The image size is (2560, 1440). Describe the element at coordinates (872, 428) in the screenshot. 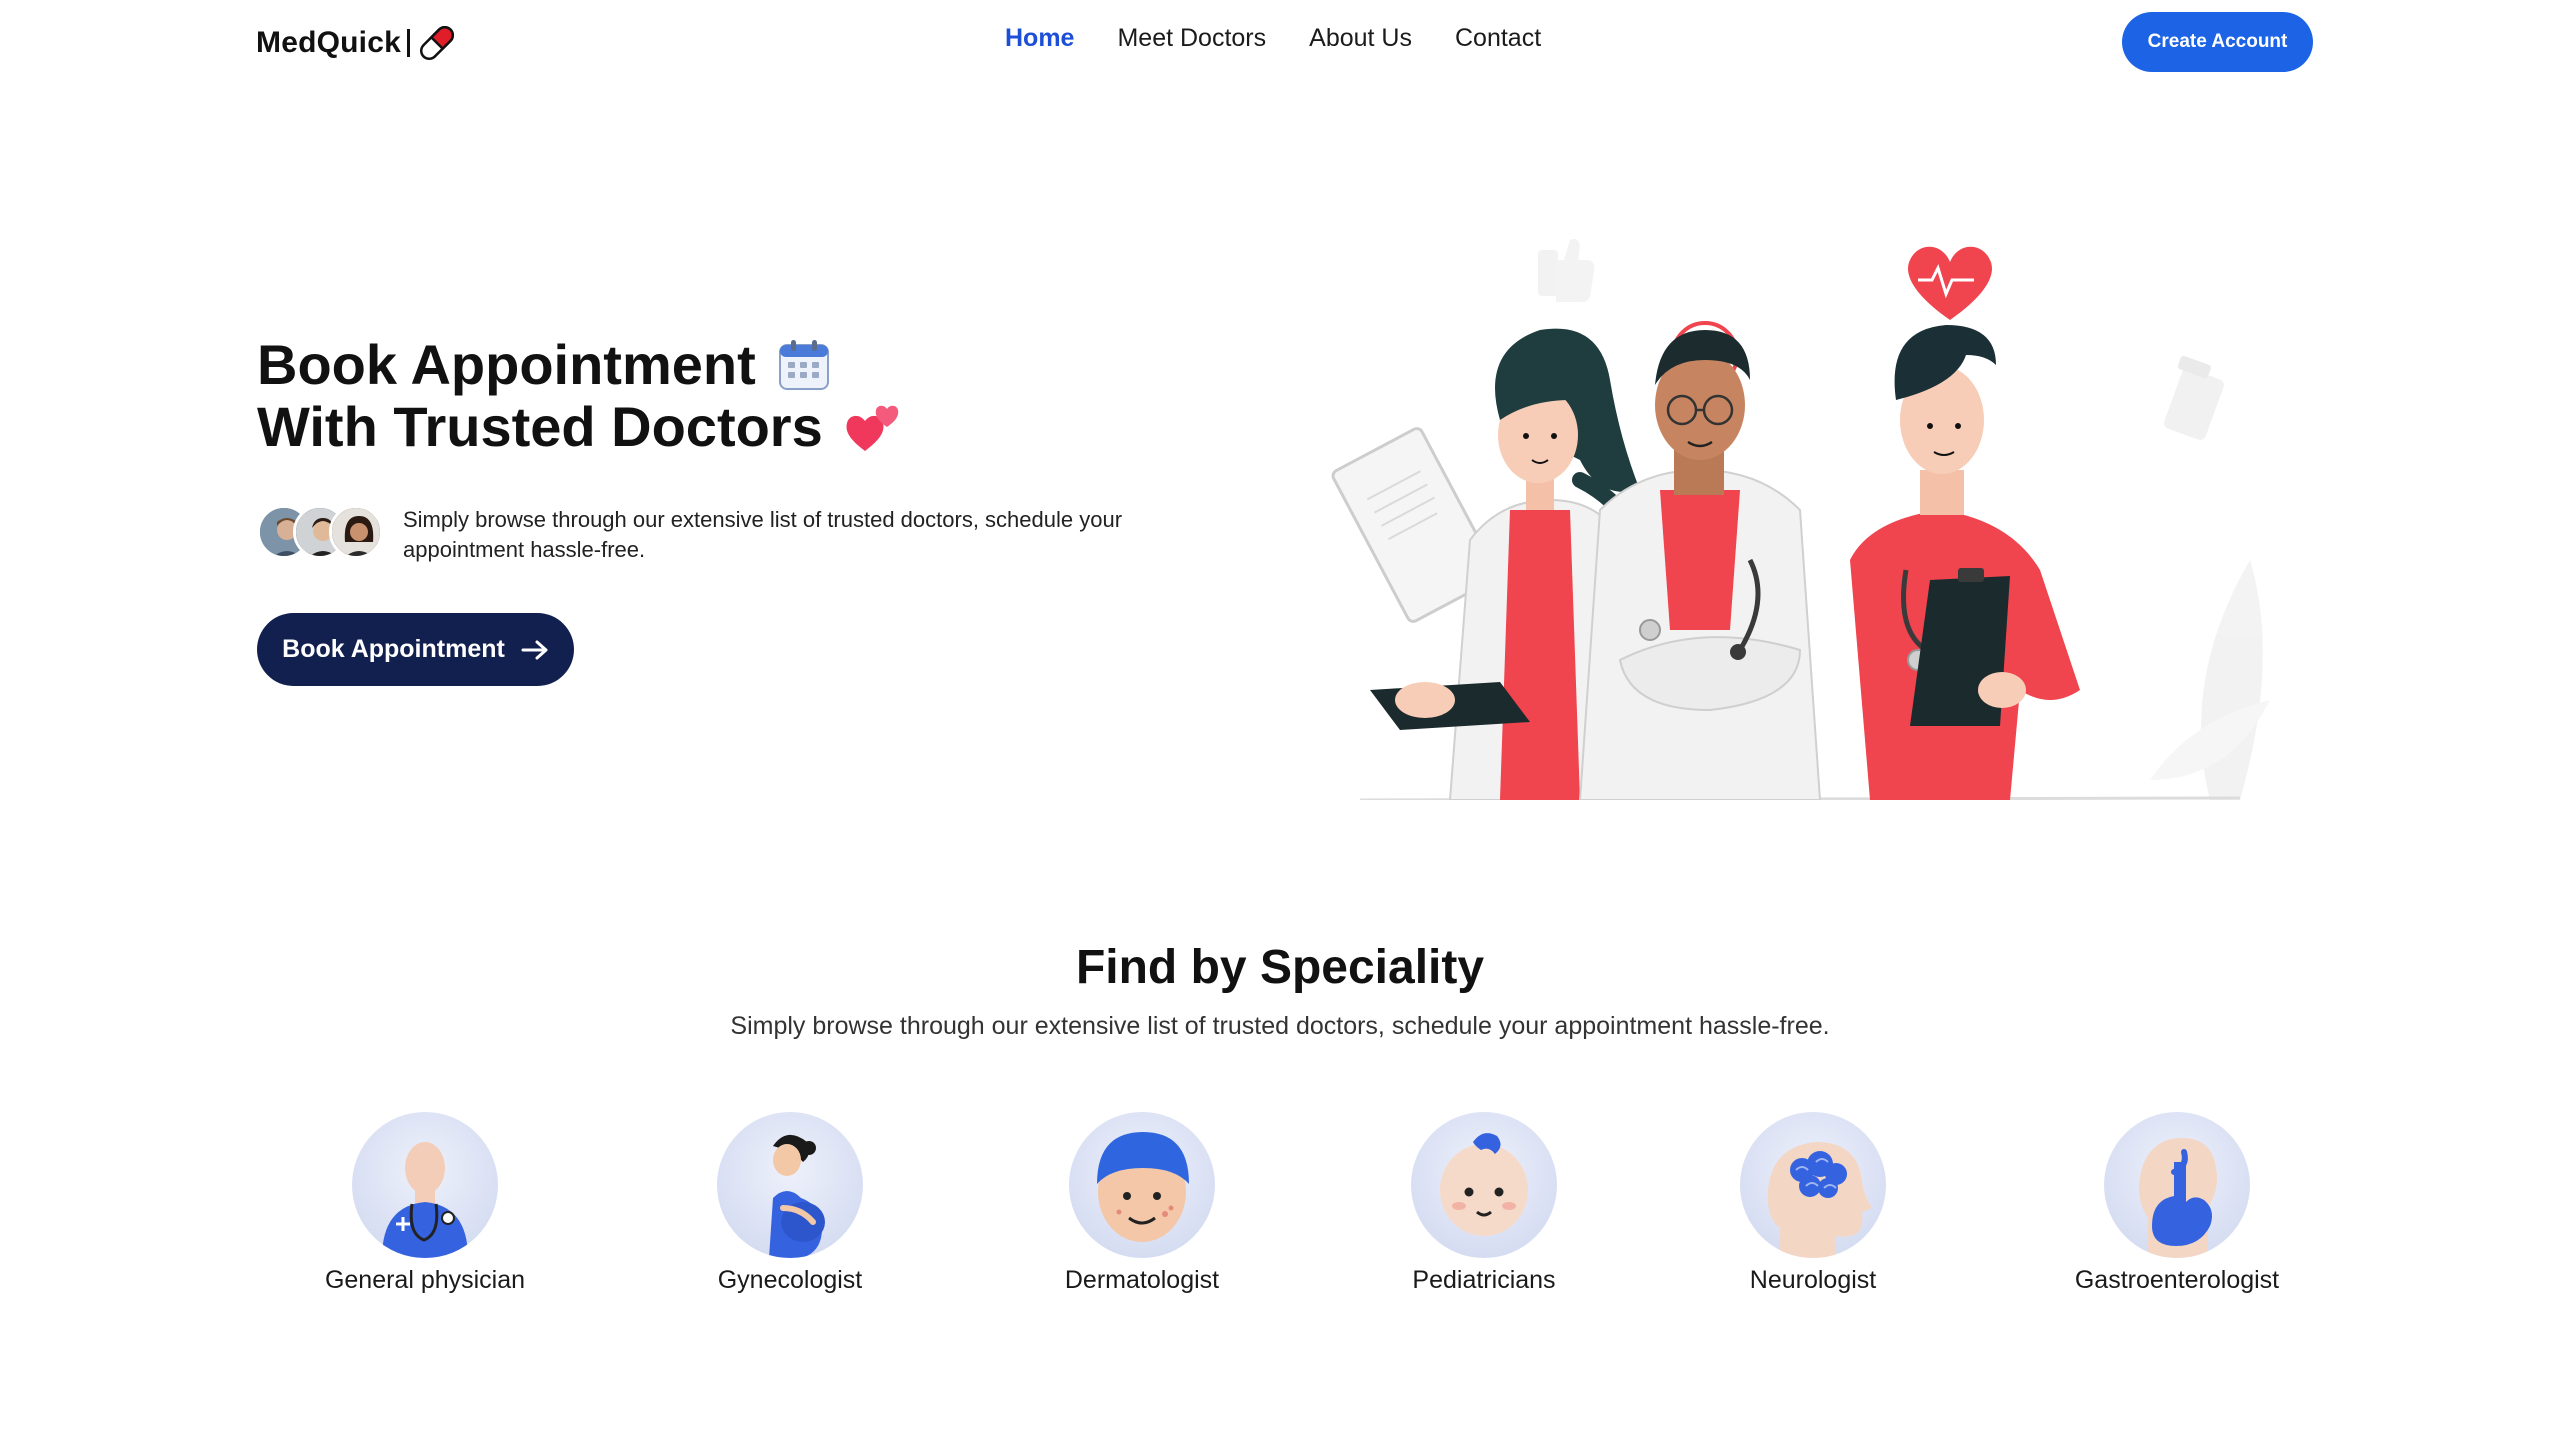

I see `two-hearts-icon` at that location.